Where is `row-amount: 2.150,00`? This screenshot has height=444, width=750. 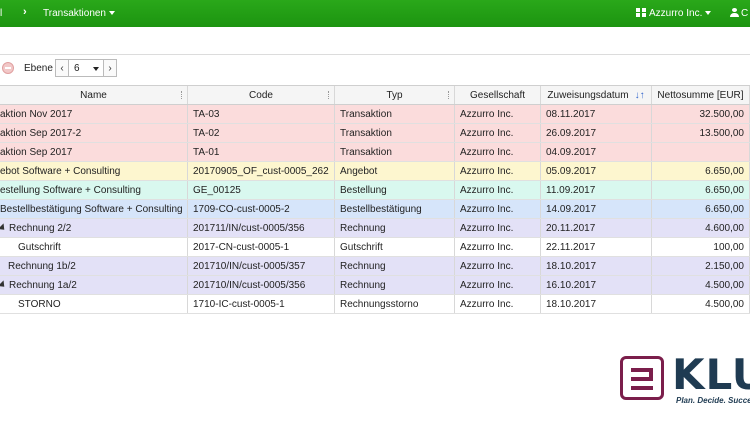
row-amount: 2.150,00 is located at coordinates (701, 266).